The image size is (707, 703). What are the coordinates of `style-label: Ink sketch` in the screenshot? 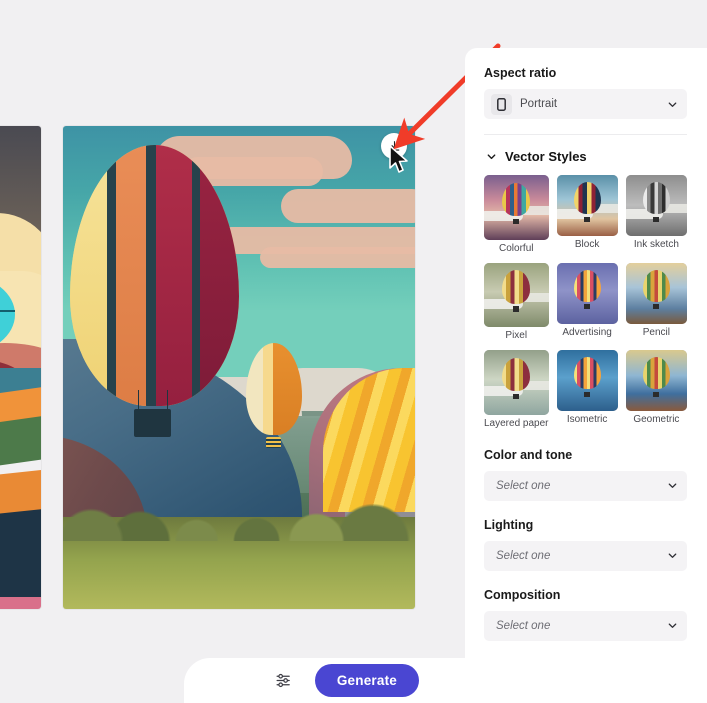 It's located at (656, 245).